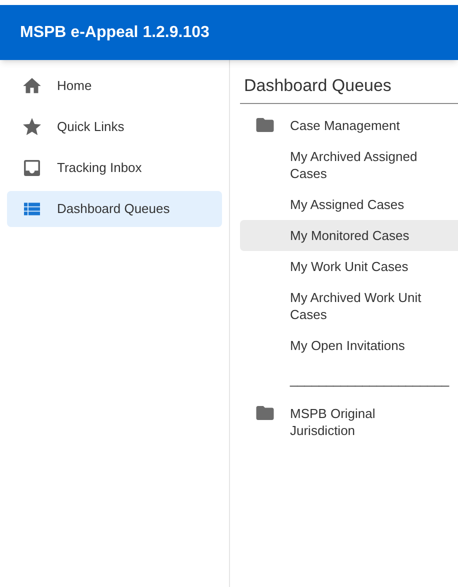 This screenshot has height=587, width=458. Describe the element at coordinates (349, 235) in the screenshot. I see `queue-item: My Monitored Cases` at that location.